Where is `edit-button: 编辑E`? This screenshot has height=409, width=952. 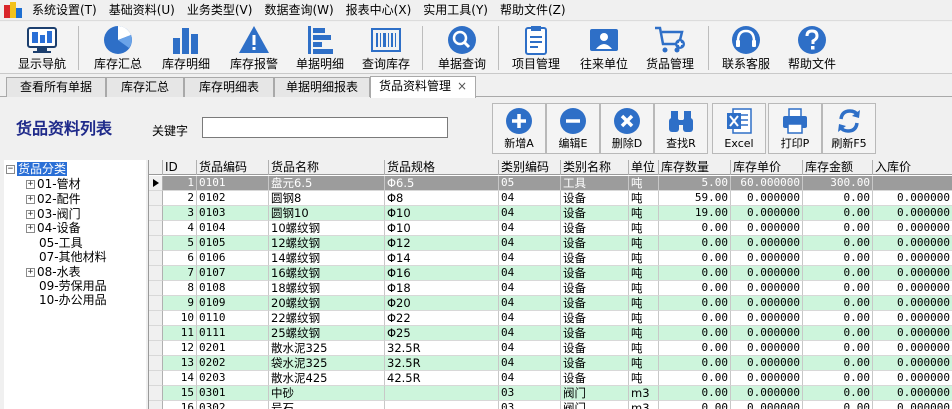
edit-button: 编辑E is located at coordinates (573, 128).